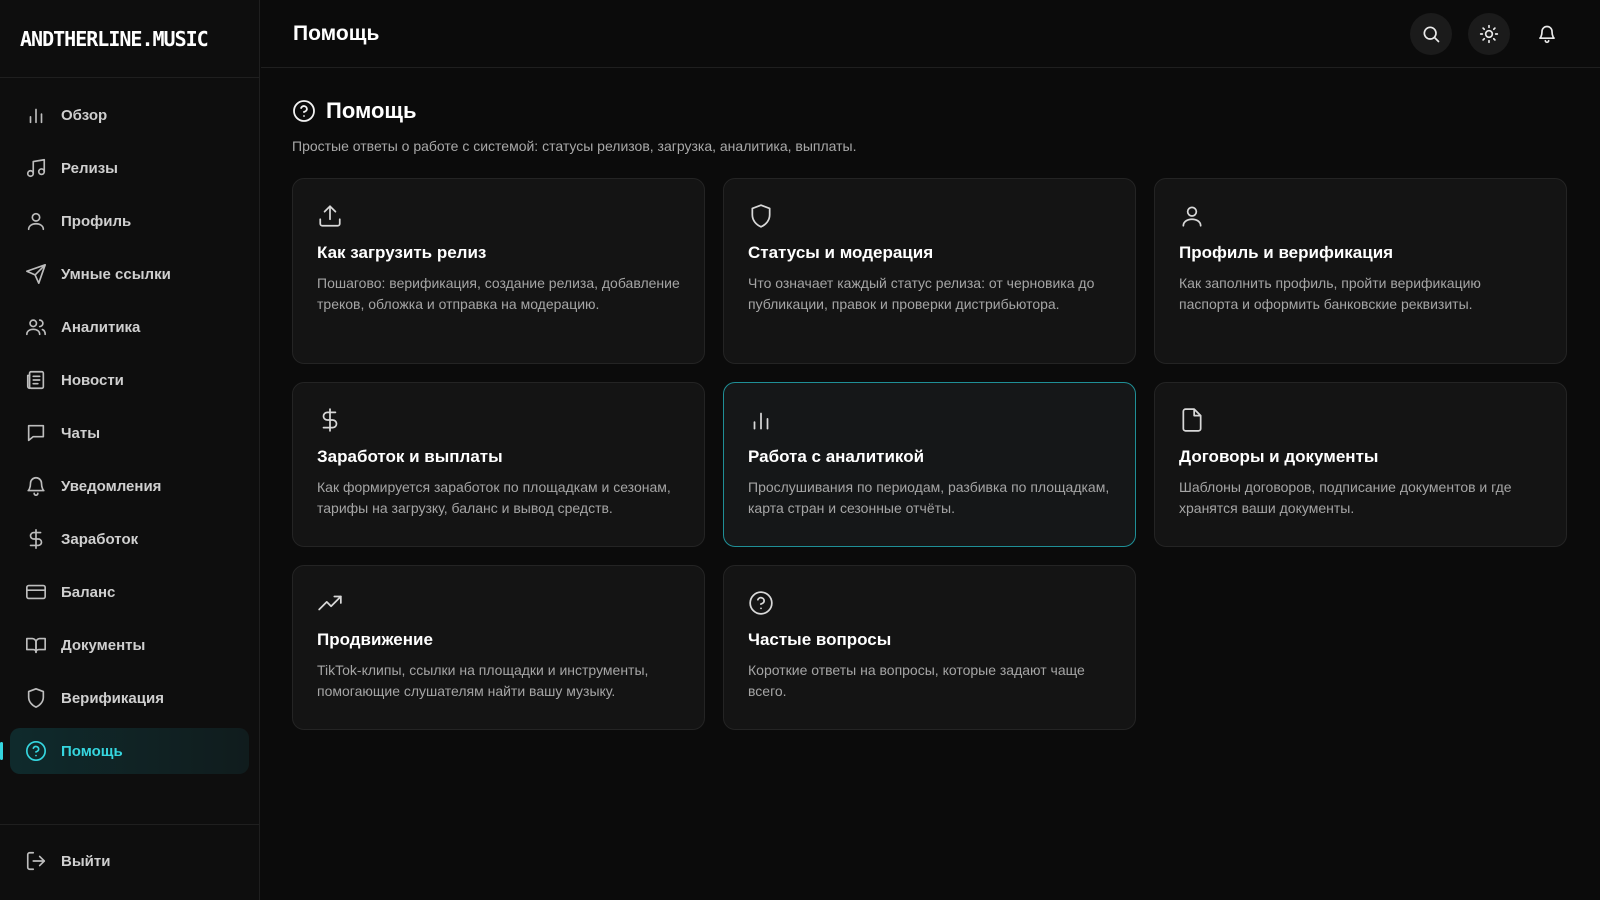  I want to click on sidebar-item-earnings: Заработок, so click(129, 539).